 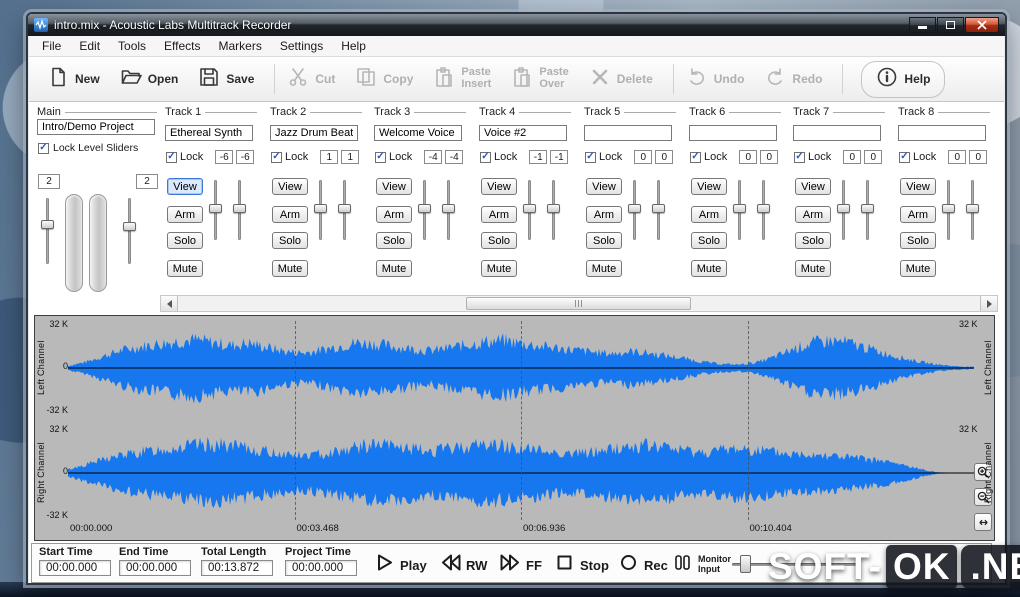 What do you see at coordinates (51, 46) in the screenshot?
I see `menu-item-file: File` at bounding box center [51, 46].